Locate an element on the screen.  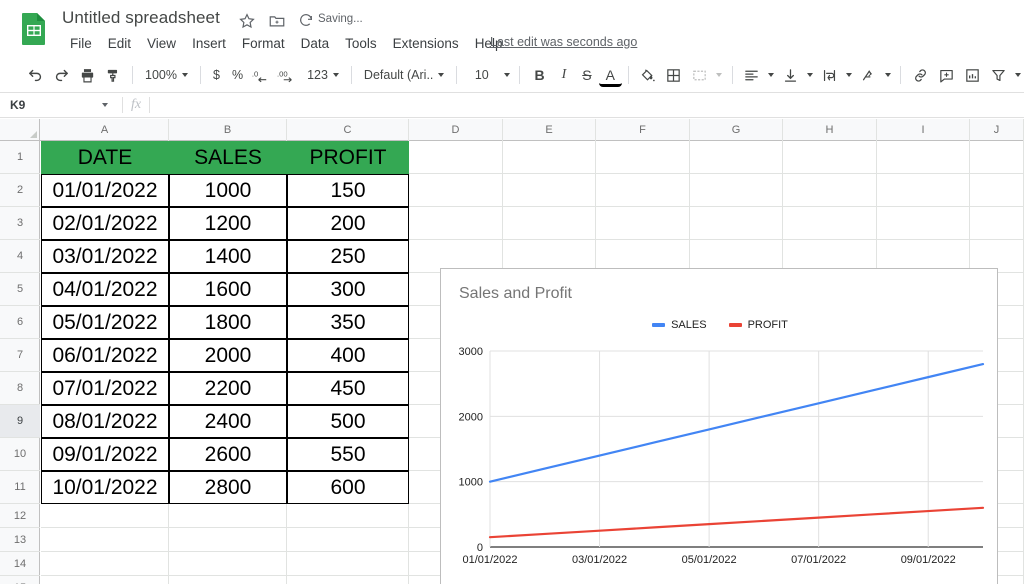
menu-item-insert: Insert is located at coordinates (209, 43).